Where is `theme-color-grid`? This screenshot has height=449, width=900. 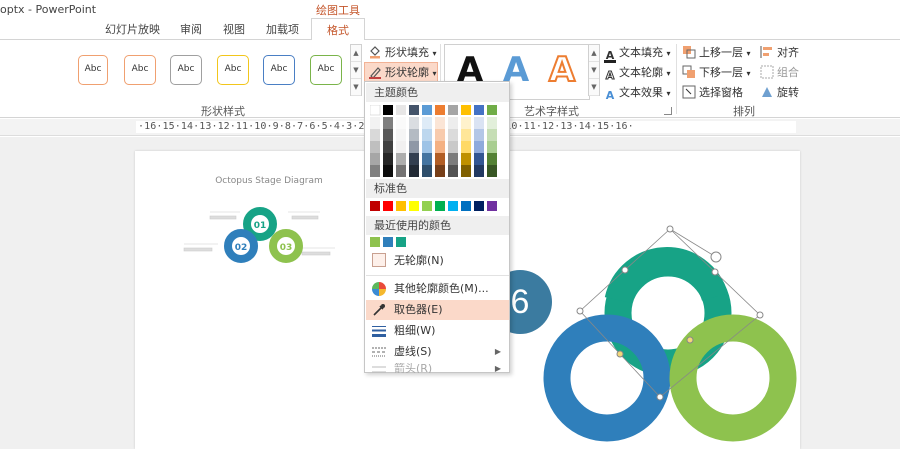 theme-color-grid is located at coordinates (440, 141).